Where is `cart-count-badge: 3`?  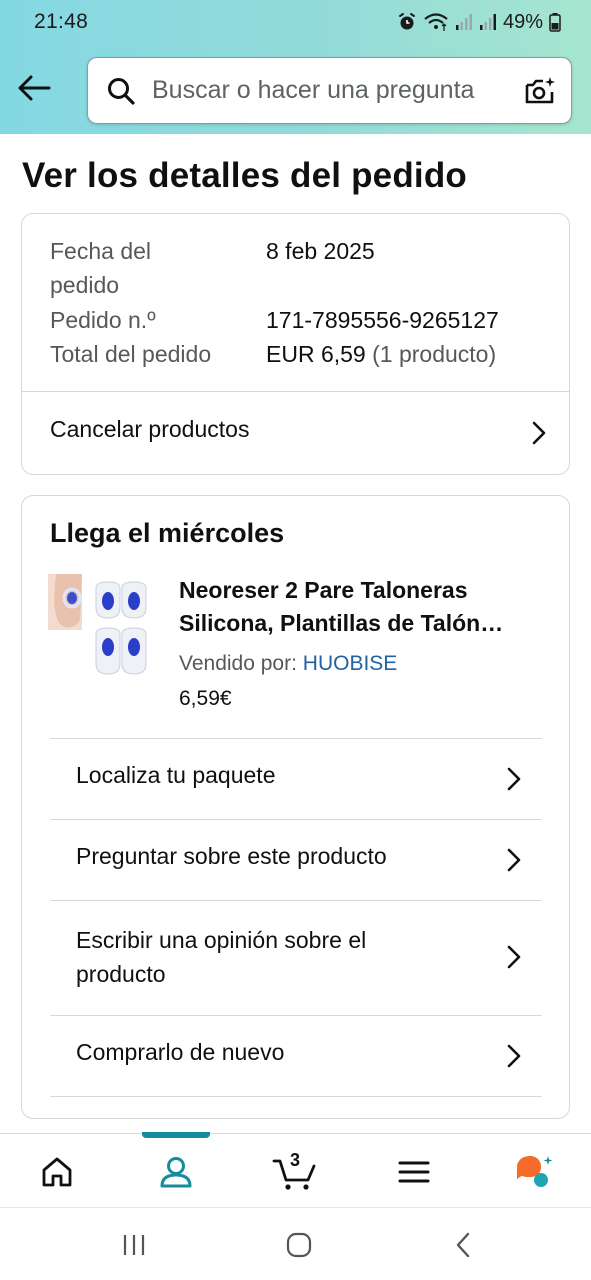 cart-count-badge: 3 is located at coordinates (295, 1160).